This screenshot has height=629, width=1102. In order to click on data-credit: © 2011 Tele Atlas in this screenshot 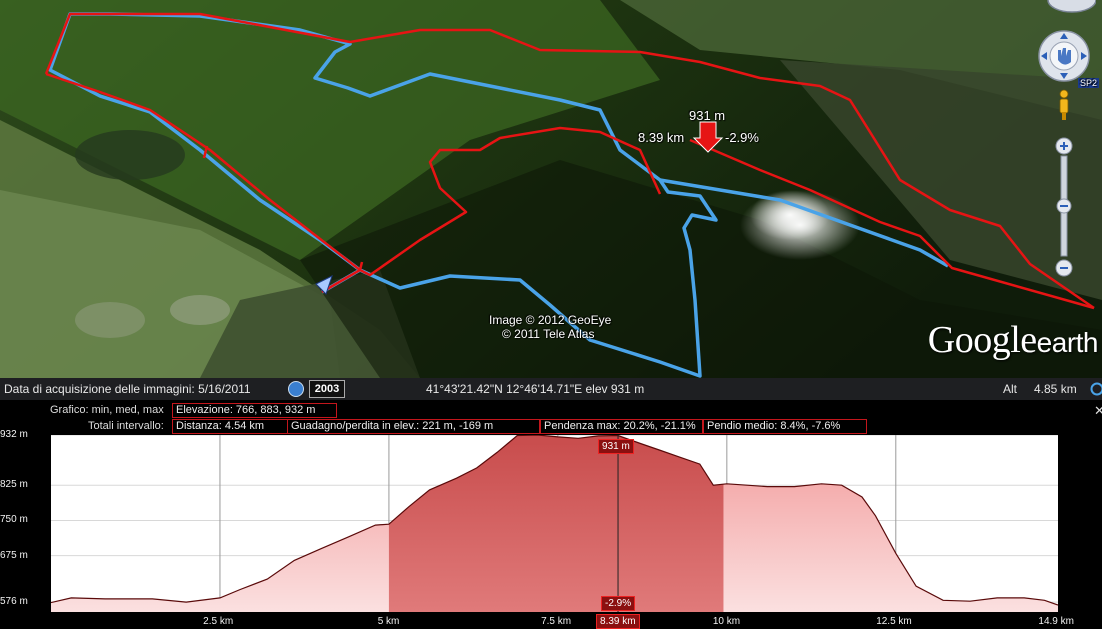, I will do `click(548, 334)`.